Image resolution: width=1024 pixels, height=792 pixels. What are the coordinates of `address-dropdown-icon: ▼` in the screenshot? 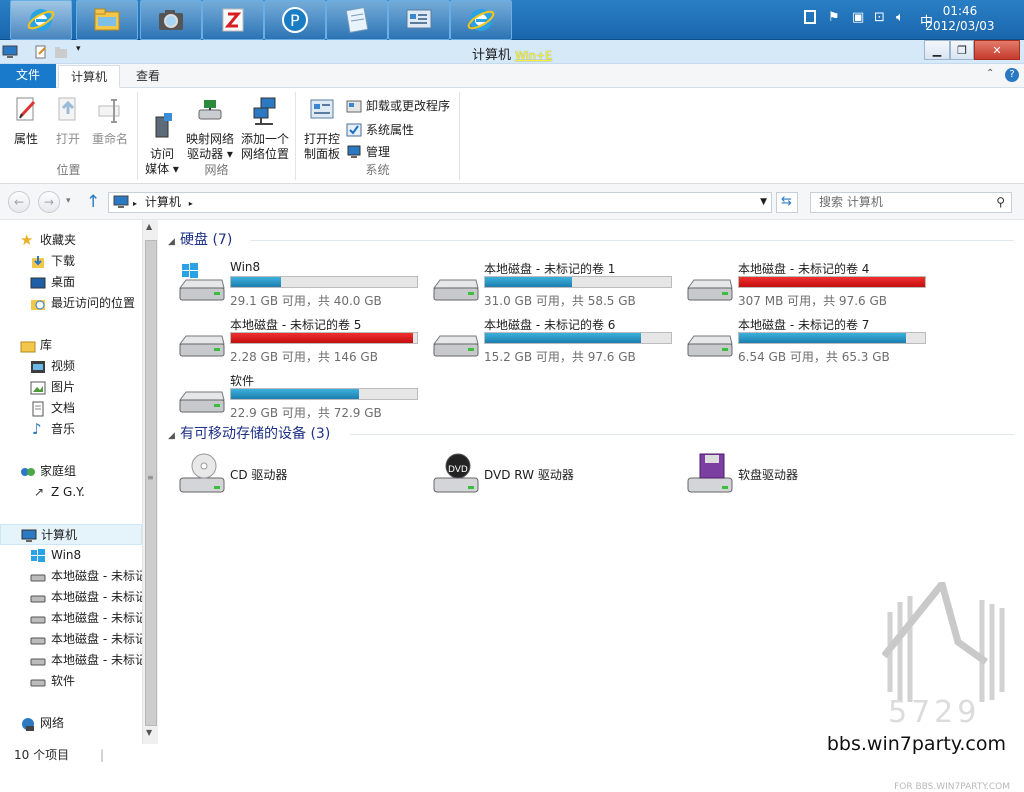 It's located at (763, 202).